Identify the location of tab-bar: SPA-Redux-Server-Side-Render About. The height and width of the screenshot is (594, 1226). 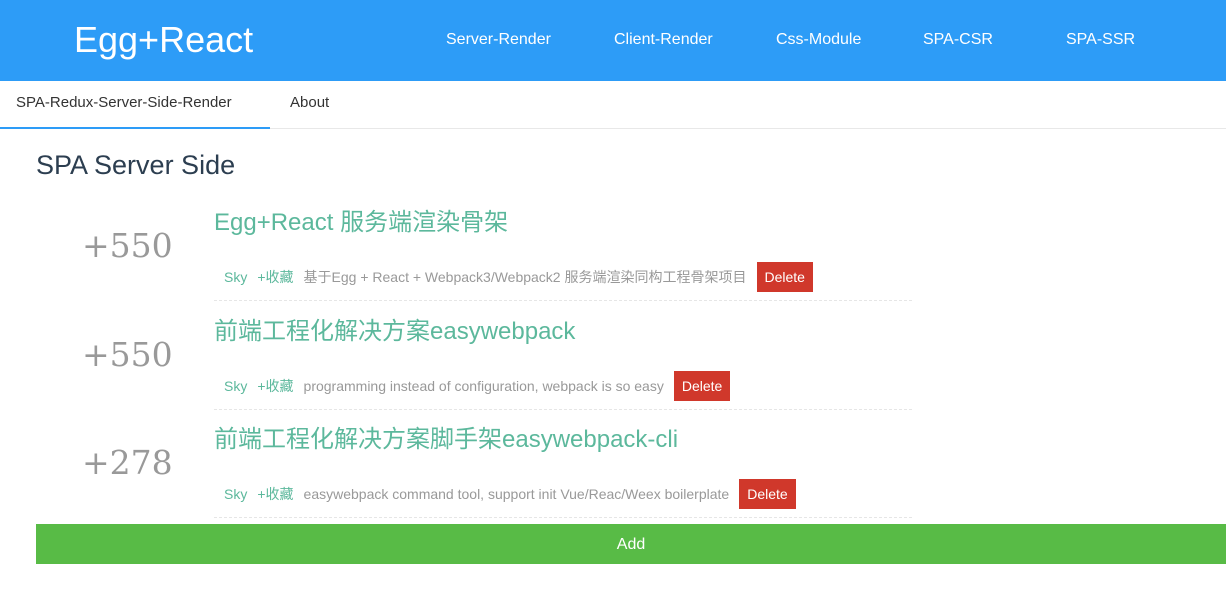
(613, 105).